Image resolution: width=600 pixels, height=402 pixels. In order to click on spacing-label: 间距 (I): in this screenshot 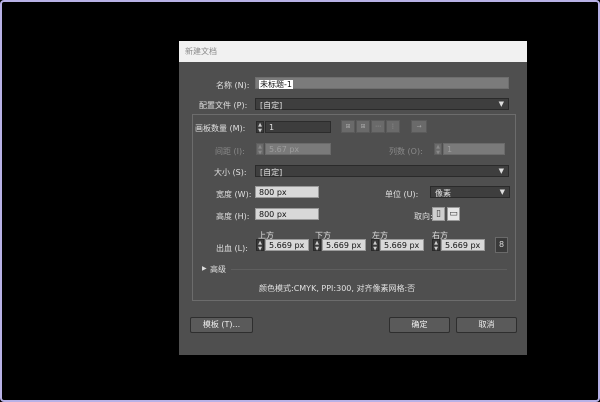, I will do `click(230, 151)`.